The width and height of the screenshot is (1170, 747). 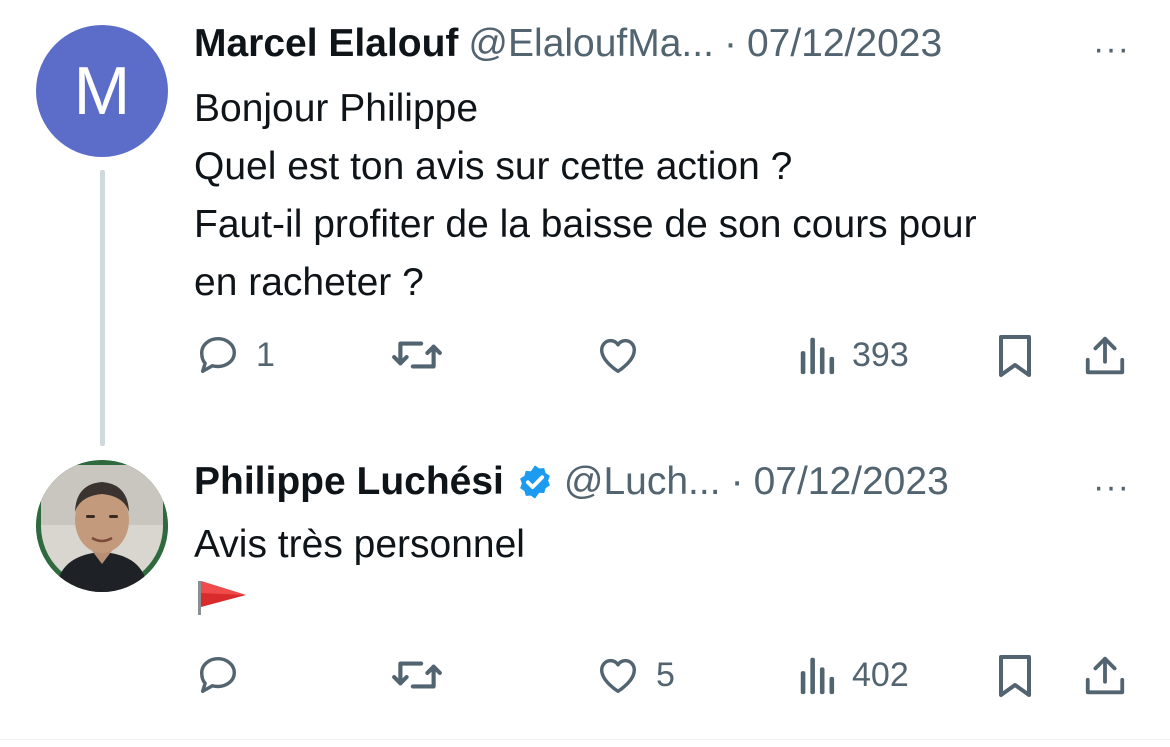 I want to click on red-flag-emoji-icon, so click(x=222, y=598).